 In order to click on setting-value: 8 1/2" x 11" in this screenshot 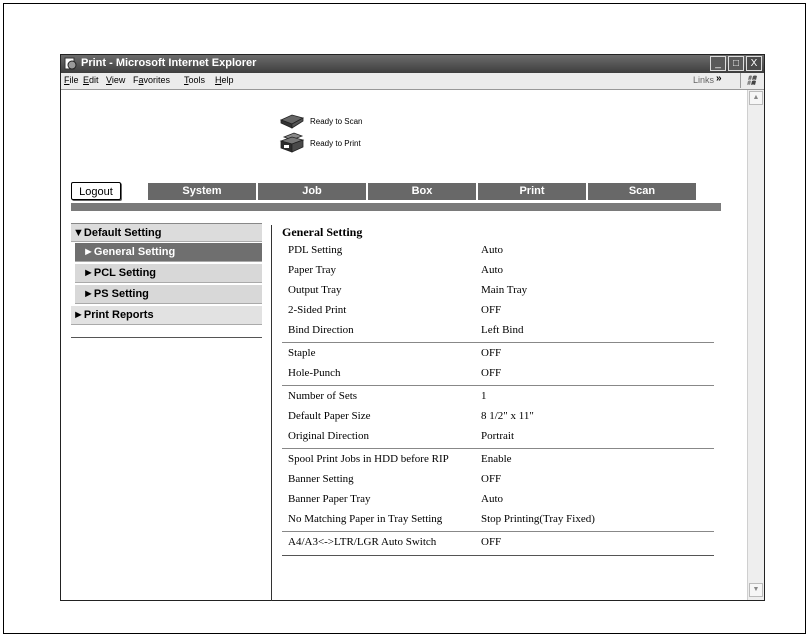, I will do `click(507, 416)`.